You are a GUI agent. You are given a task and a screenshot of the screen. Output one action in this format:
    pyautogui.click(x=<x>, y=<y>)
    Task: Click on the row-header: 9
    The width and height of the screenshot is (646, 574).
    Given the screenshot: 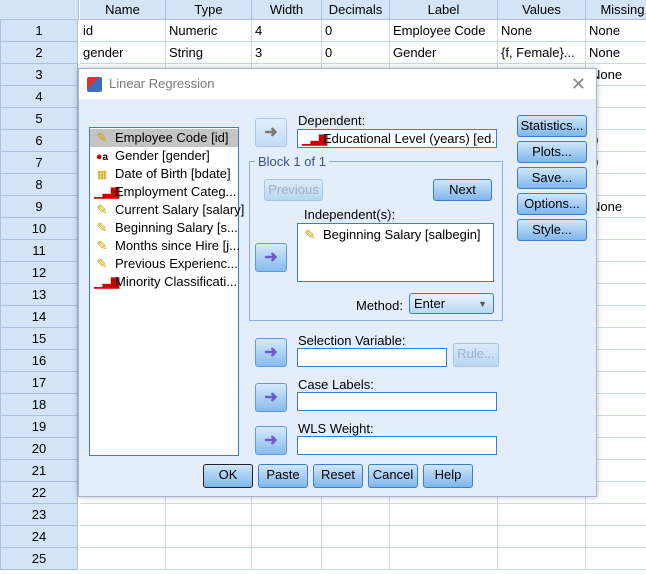 What is the action you would take?
    pyautogui.click(x=39, y=207)
    